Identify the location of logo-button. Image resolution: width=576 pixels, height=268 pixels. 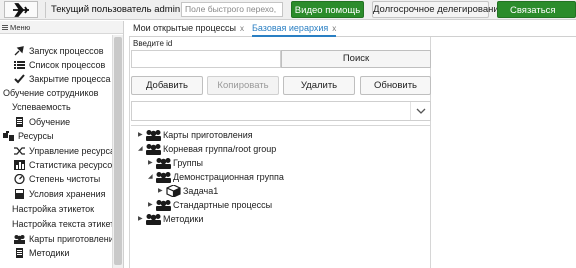
(21, 9).